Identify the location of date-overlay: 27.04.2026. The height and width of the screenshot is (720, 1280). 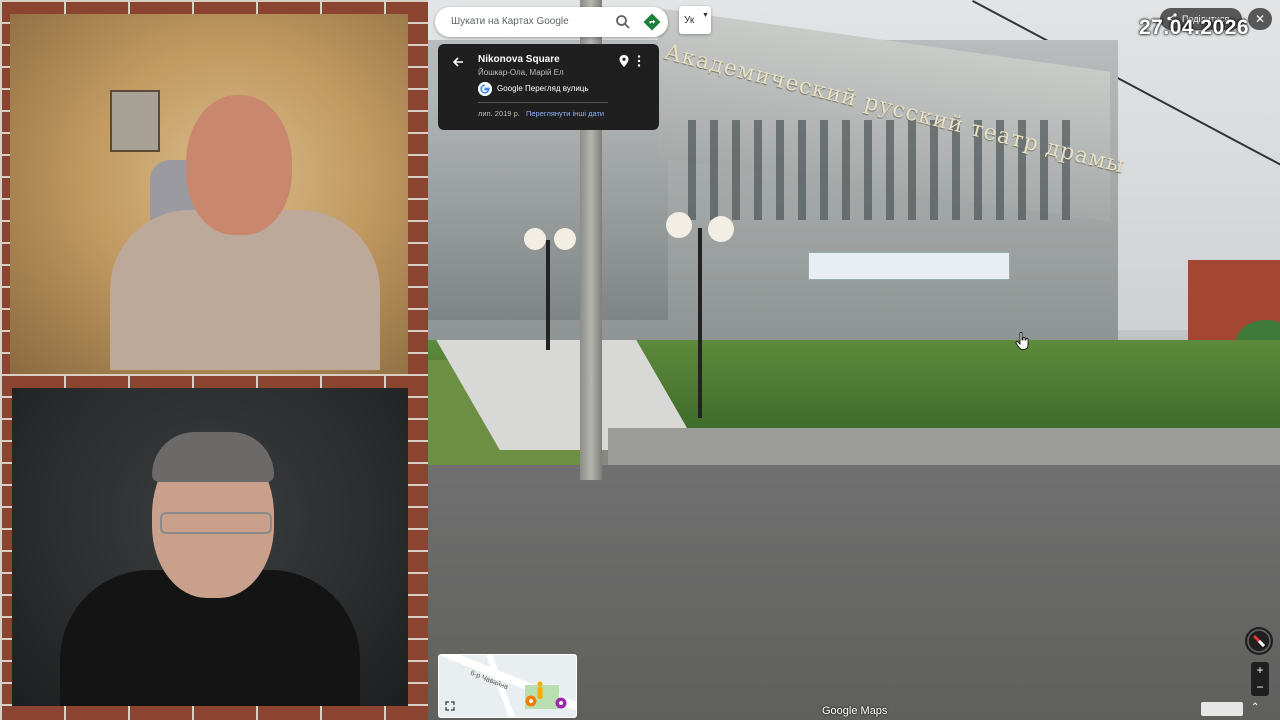
(1194, 27).